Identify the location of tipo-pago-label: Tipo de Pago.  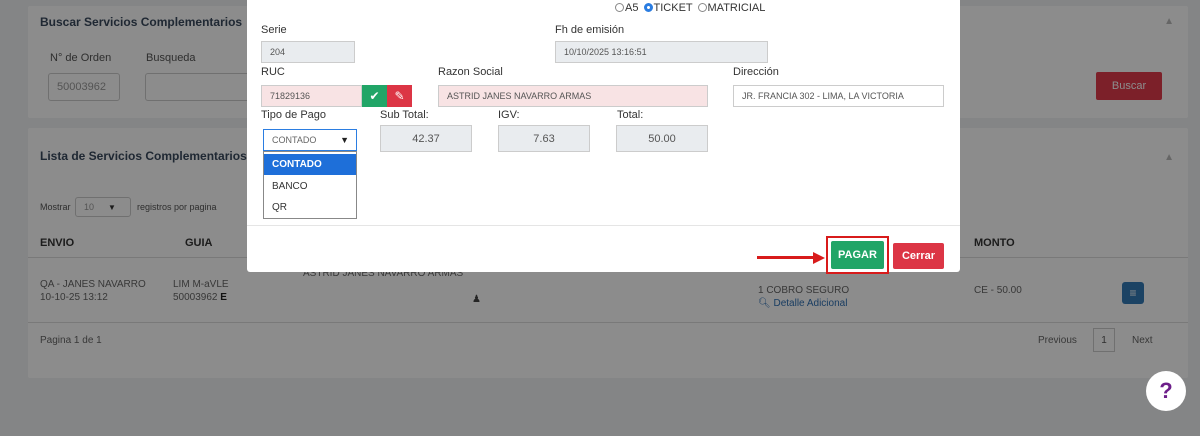
(294, 115).